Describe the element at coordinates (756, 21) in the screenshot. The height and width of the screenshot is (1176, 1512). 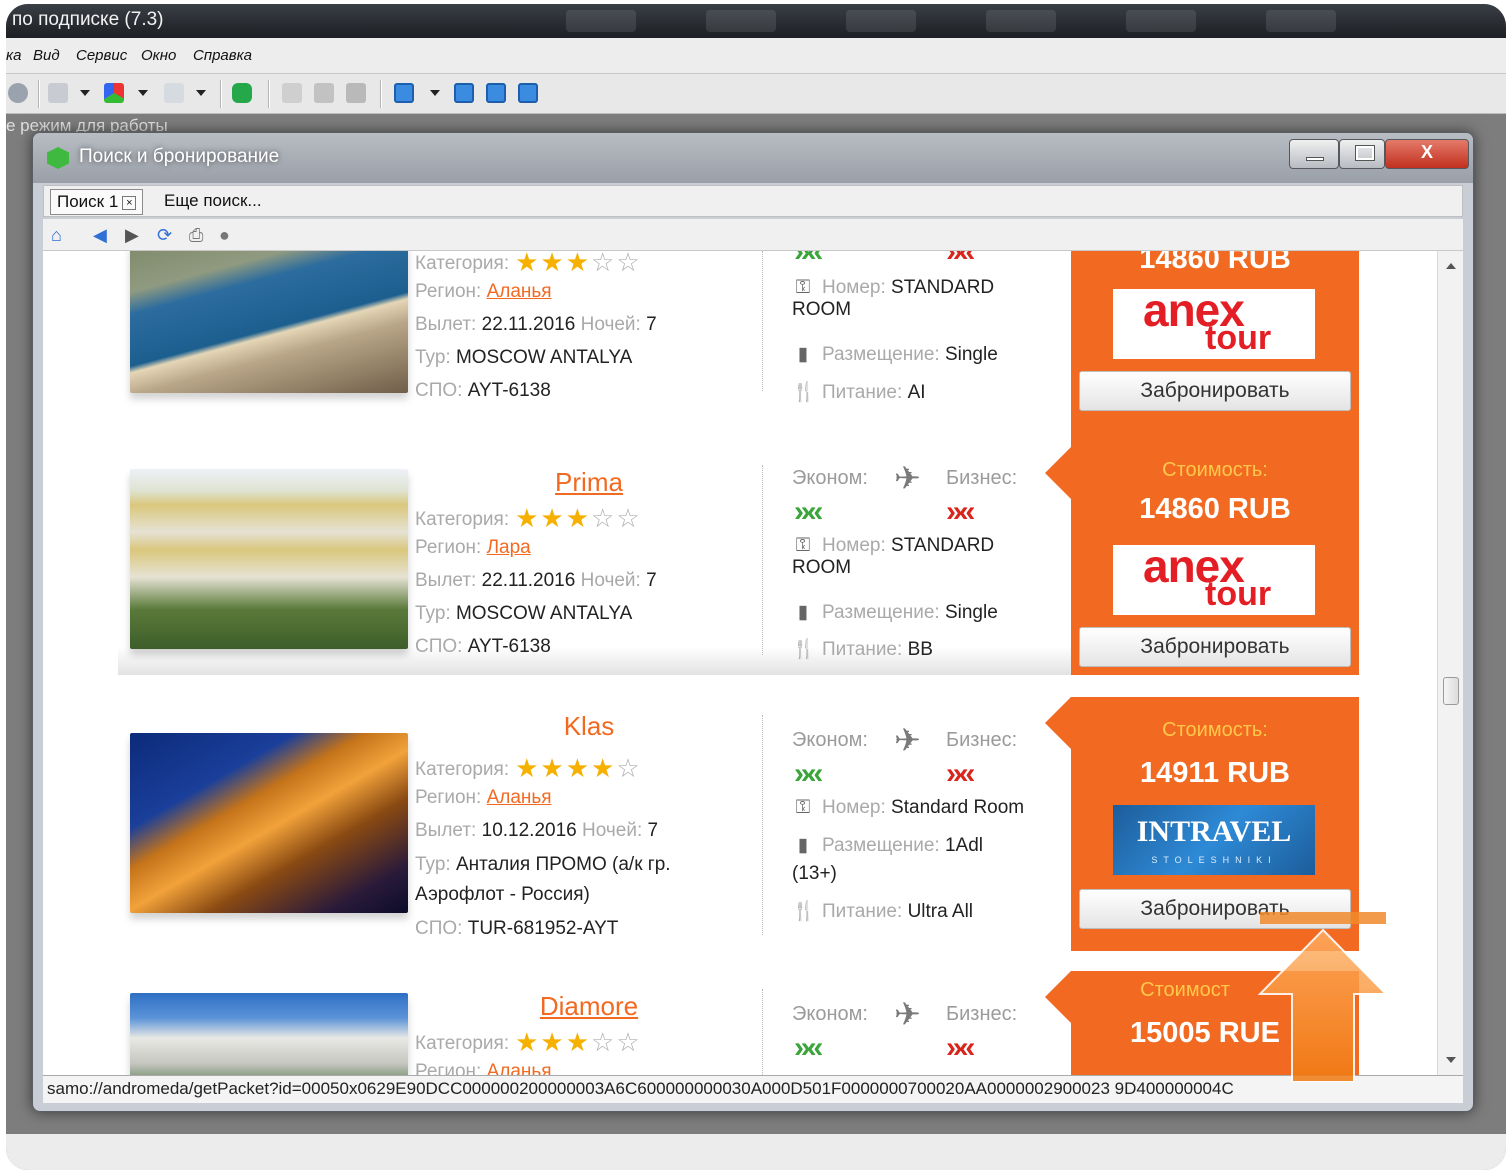
I see `app-title-bar: по подписке (7.3)` at that location.